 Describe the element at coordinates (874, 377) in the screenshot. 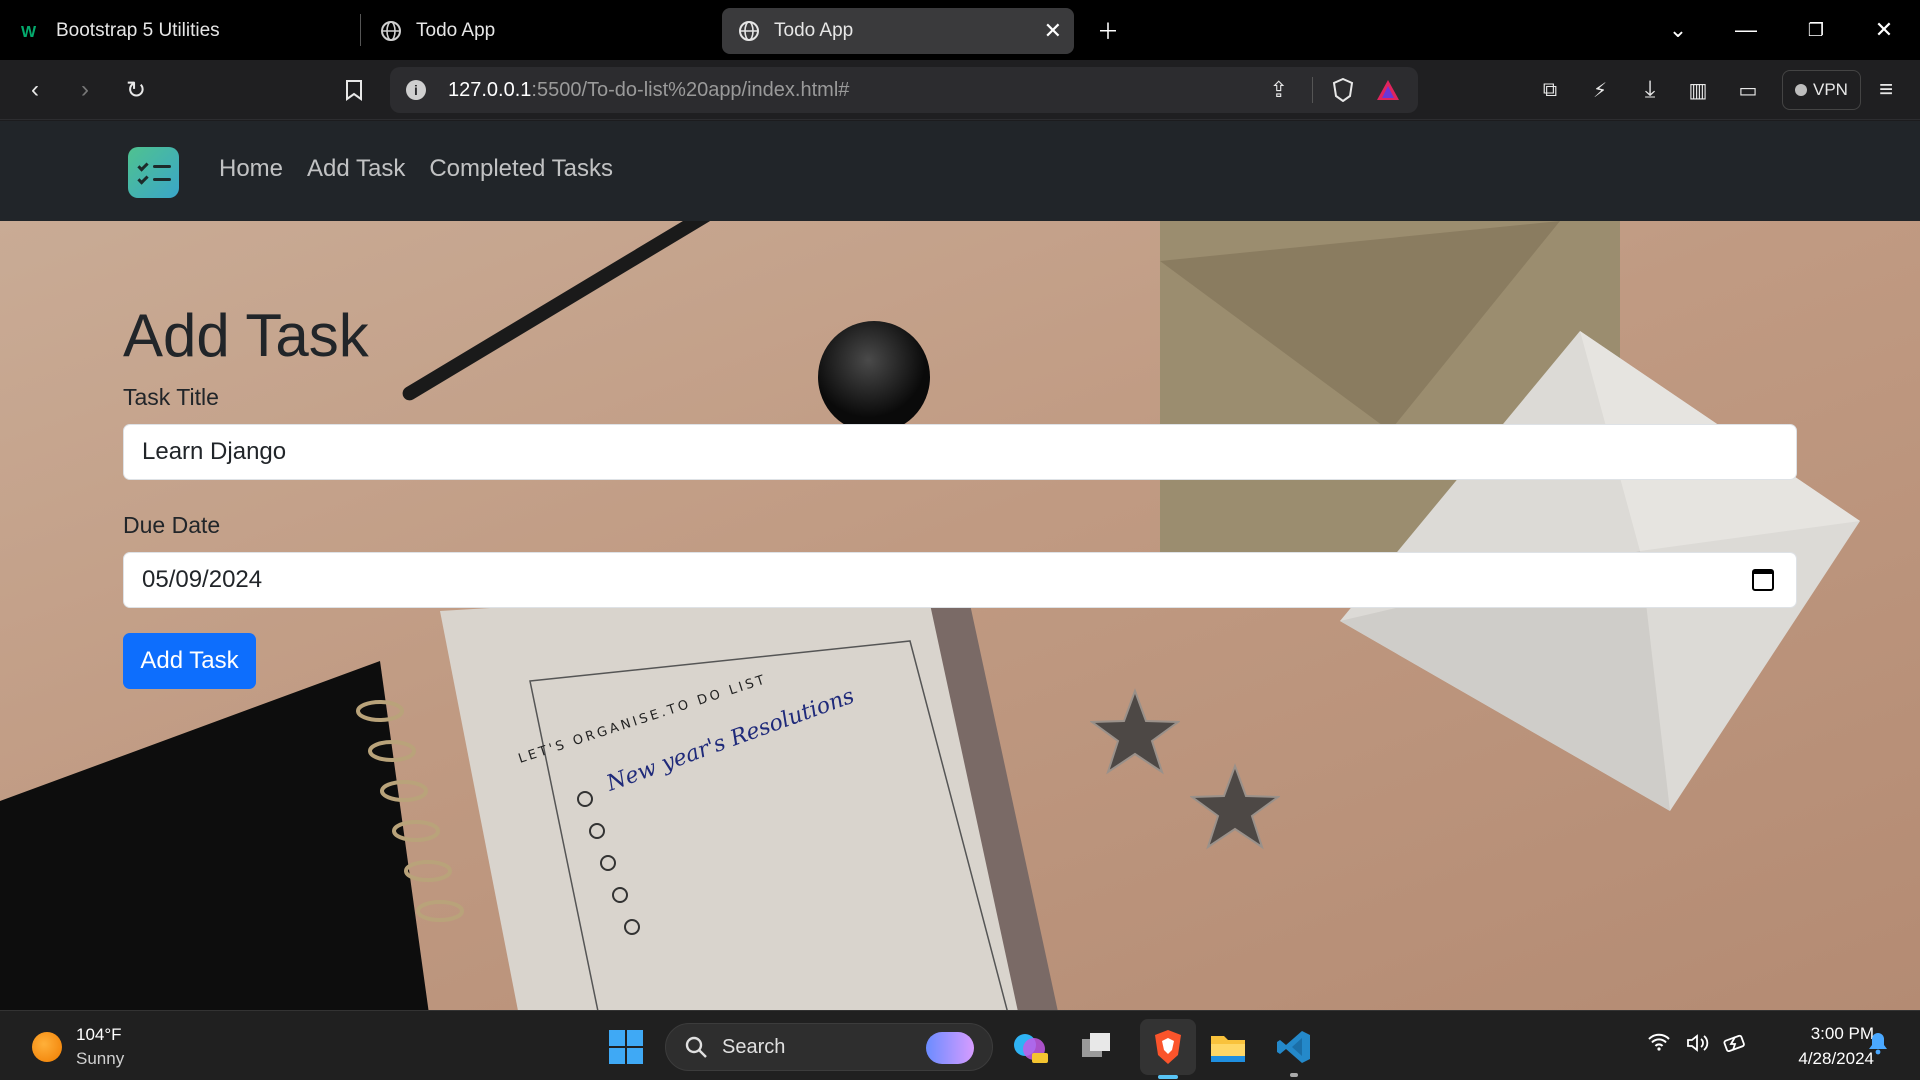

I see `ink-bottle-illustration` at that location.